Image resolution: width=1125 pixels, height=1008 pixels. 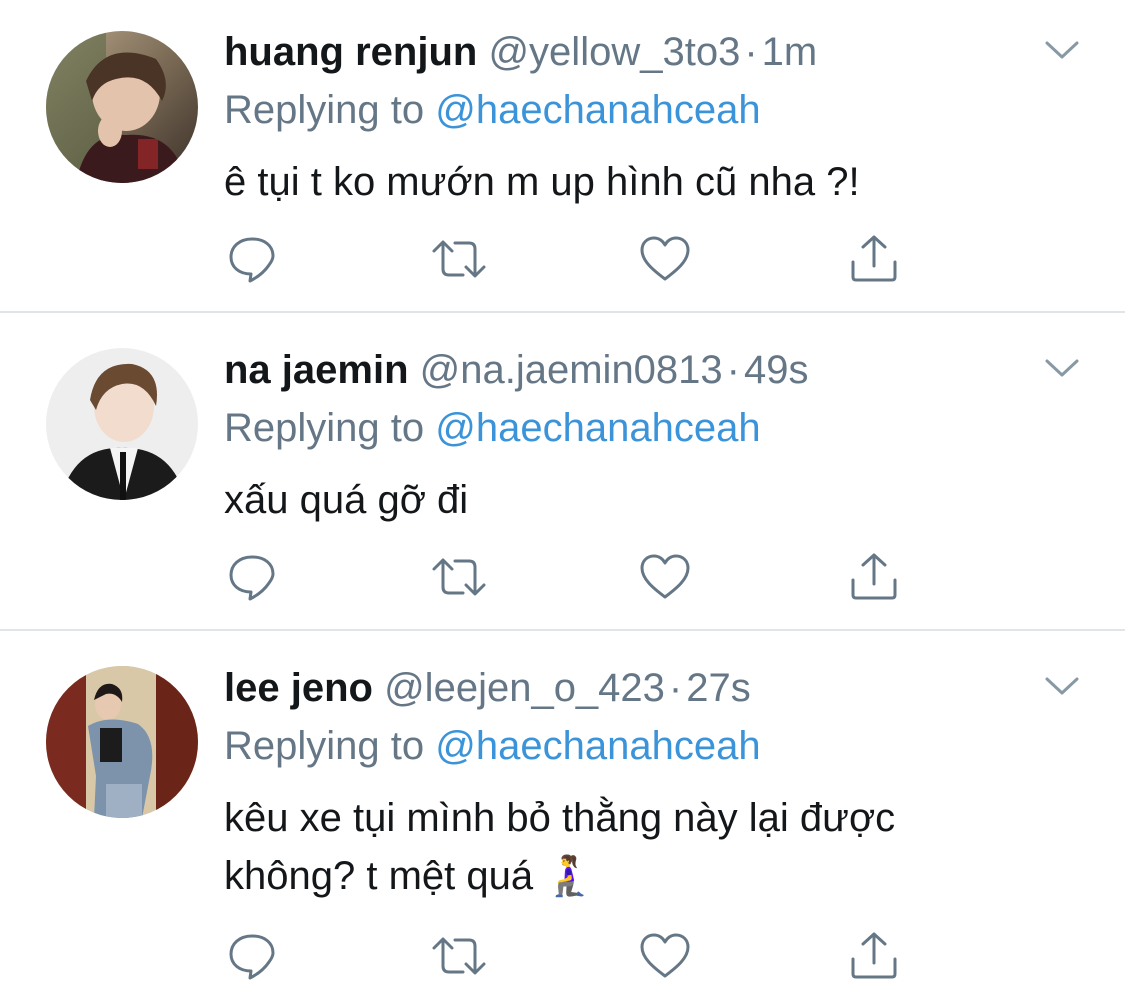 I want to click on timestamp: 27s, so click(x=718, y=688).